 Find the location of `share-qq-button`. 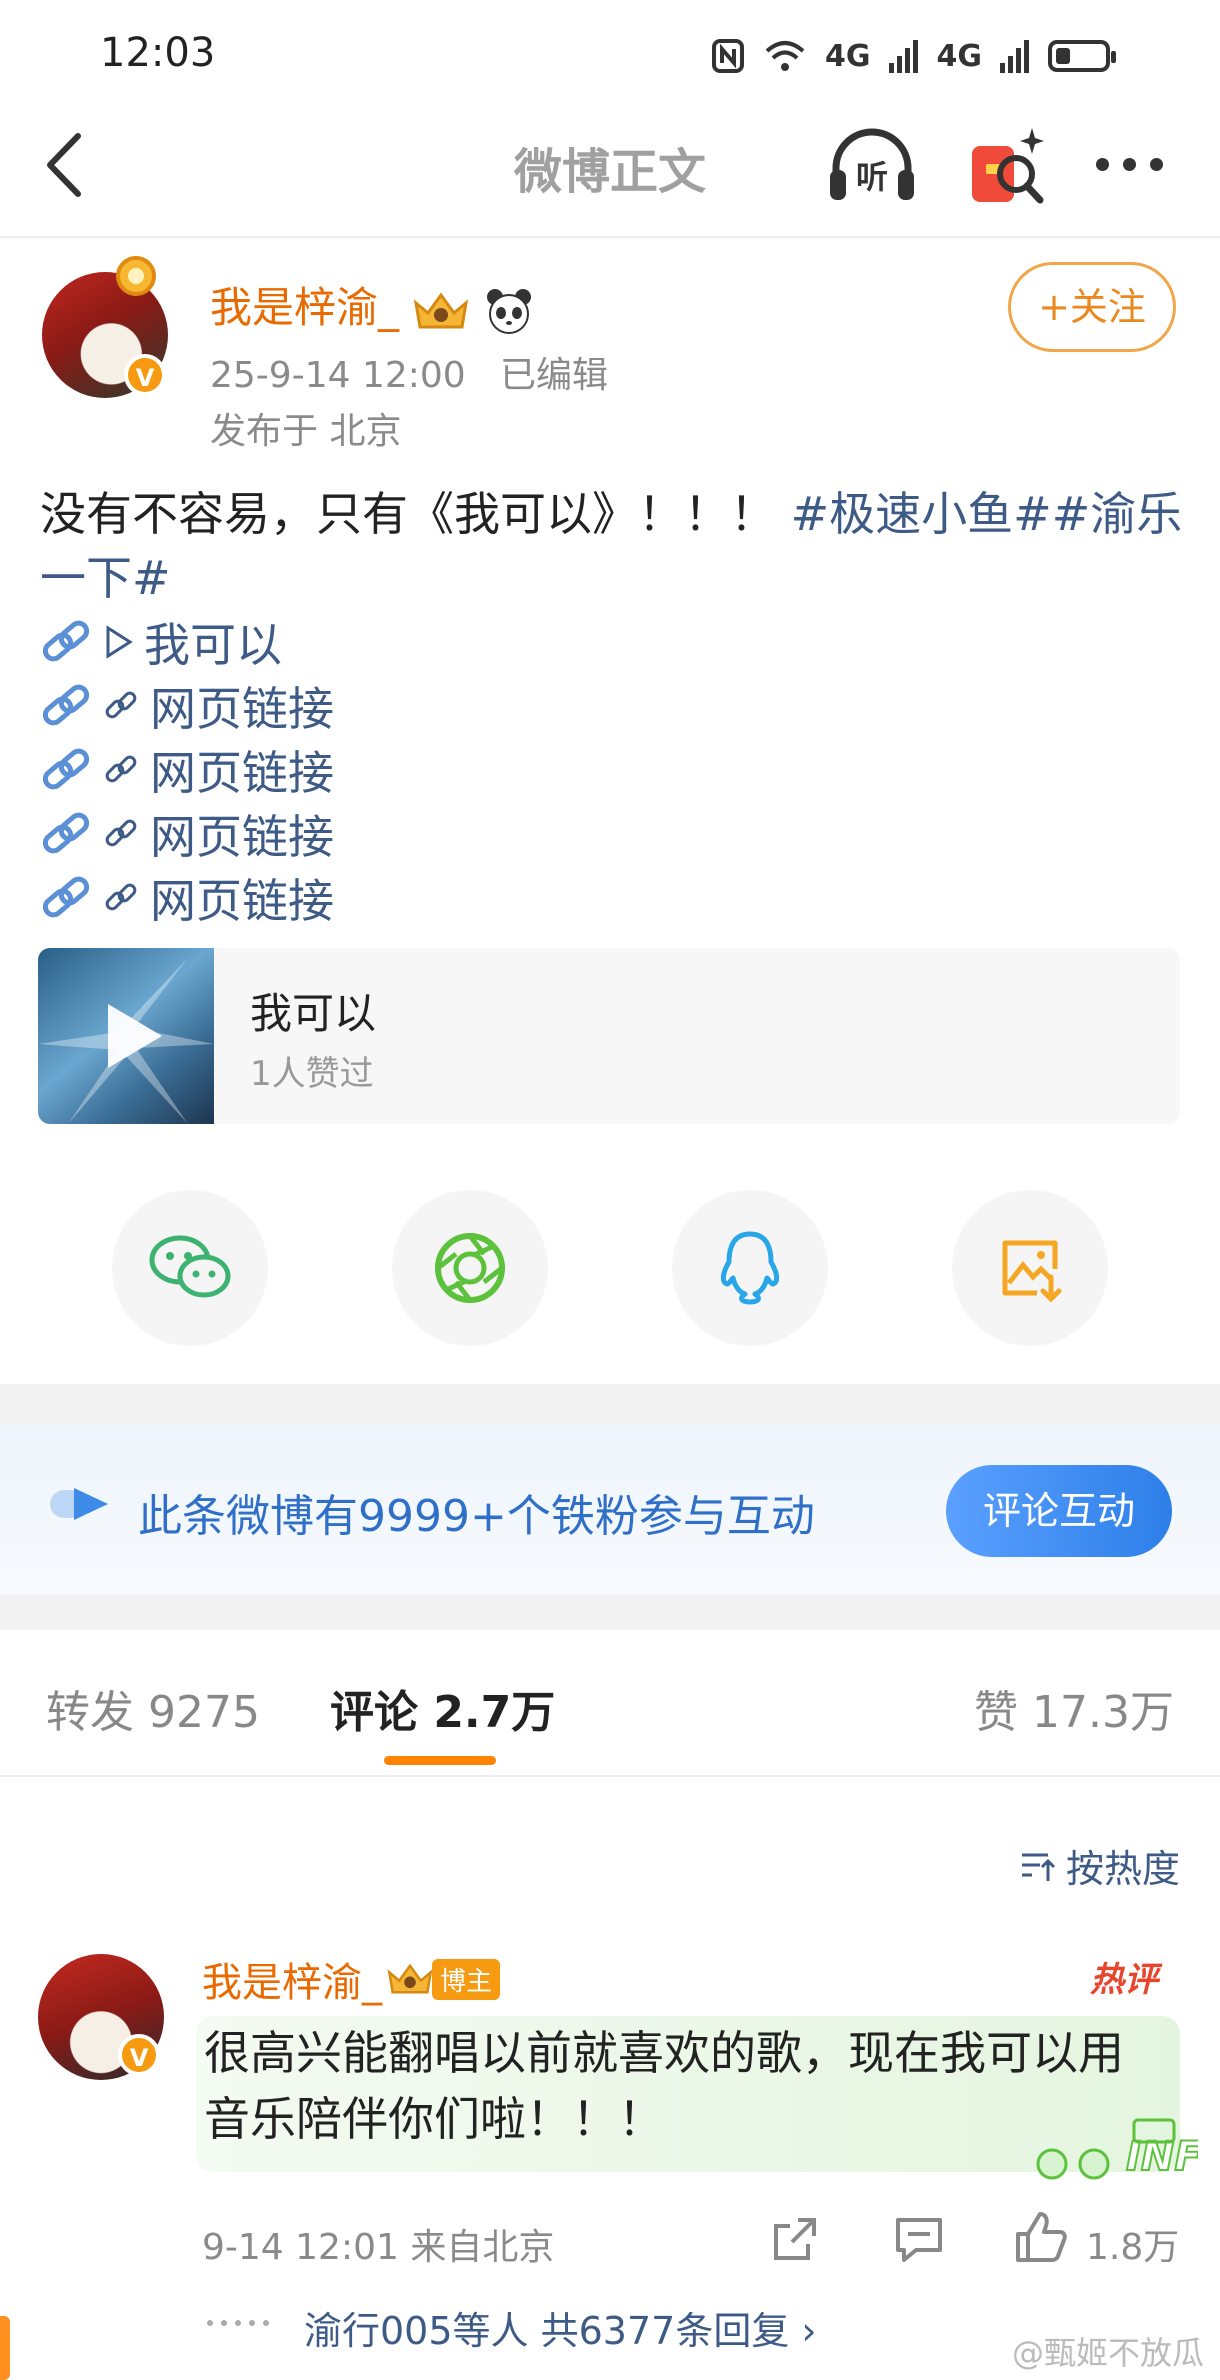

share-qq-button is located at coordinates (750, 1268).